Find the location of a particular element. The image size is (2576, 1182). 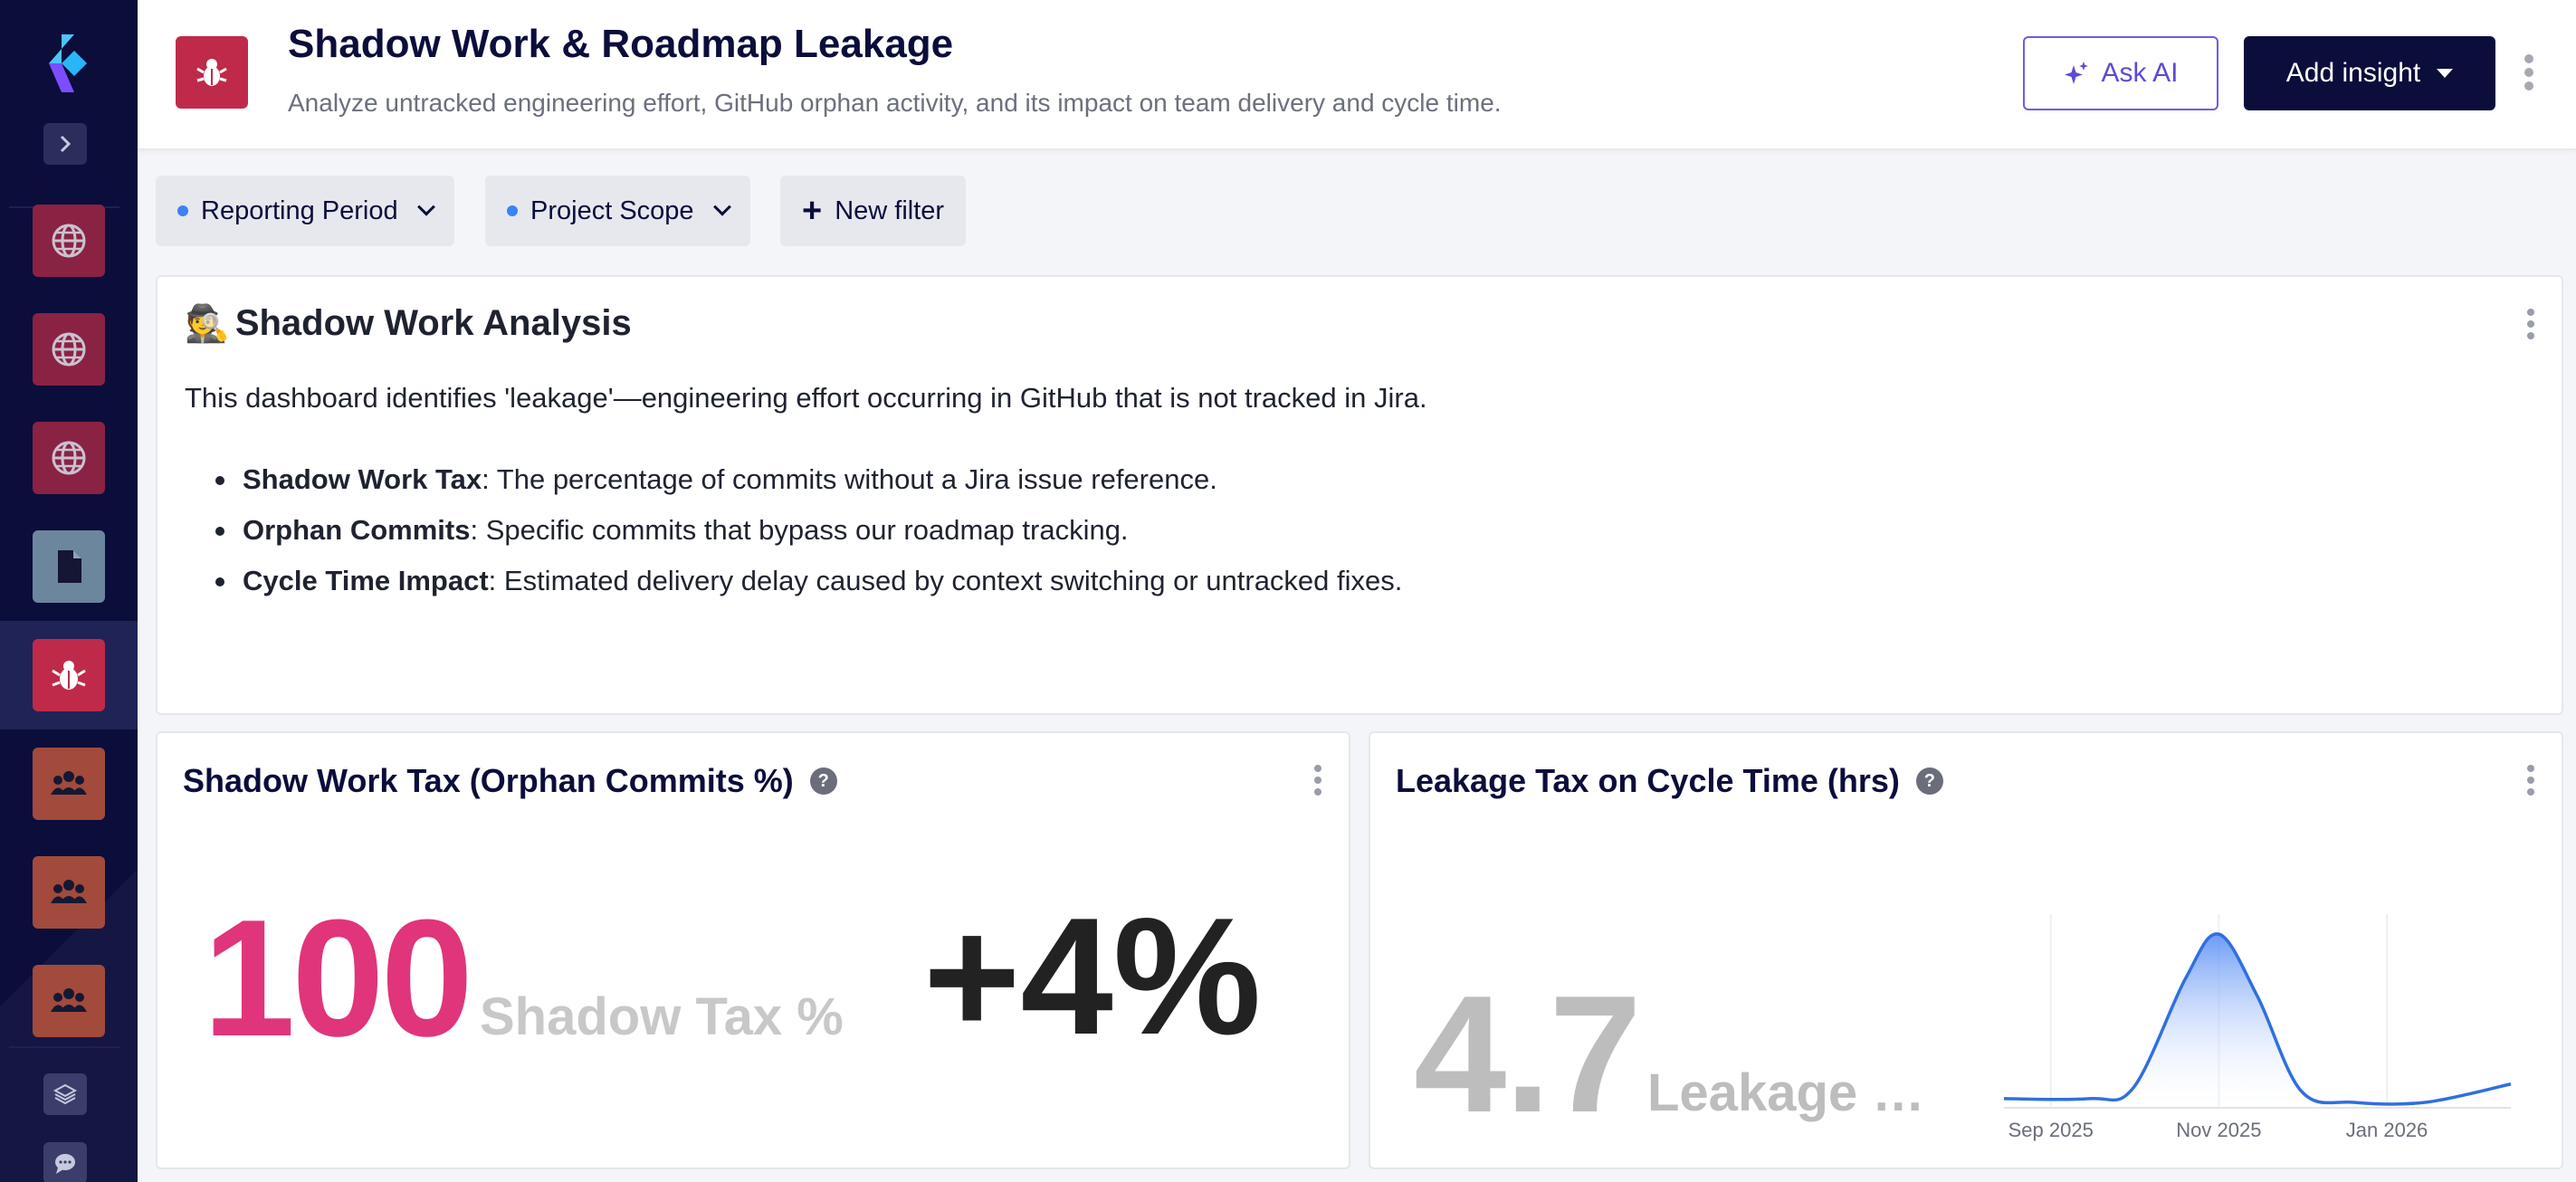

caret-down-icon is located at coordinates (2445, 73).